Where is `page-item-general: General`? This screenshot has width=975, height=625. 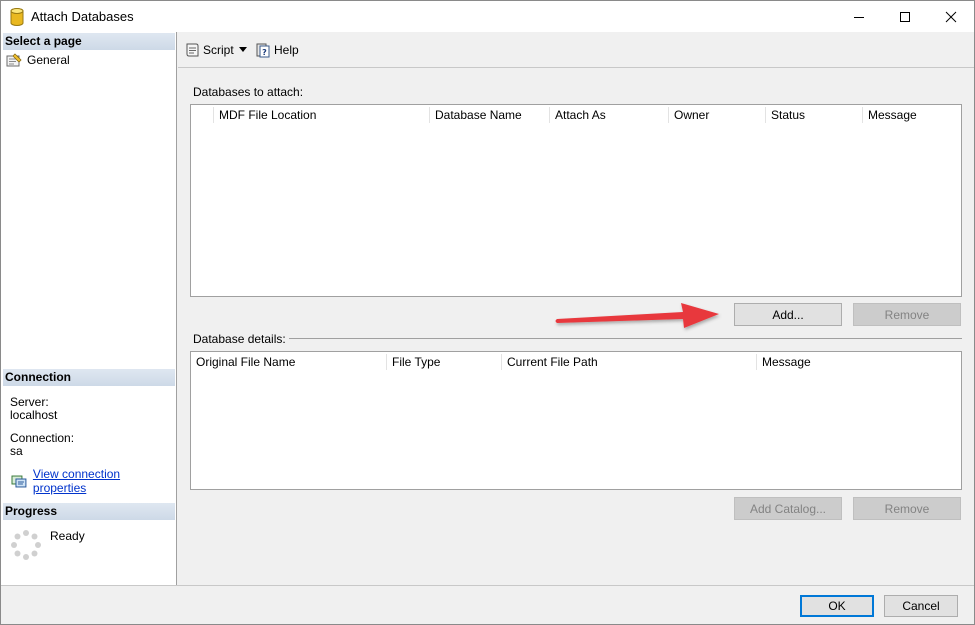 page-item-general: General is located at coordinates (38, 60).